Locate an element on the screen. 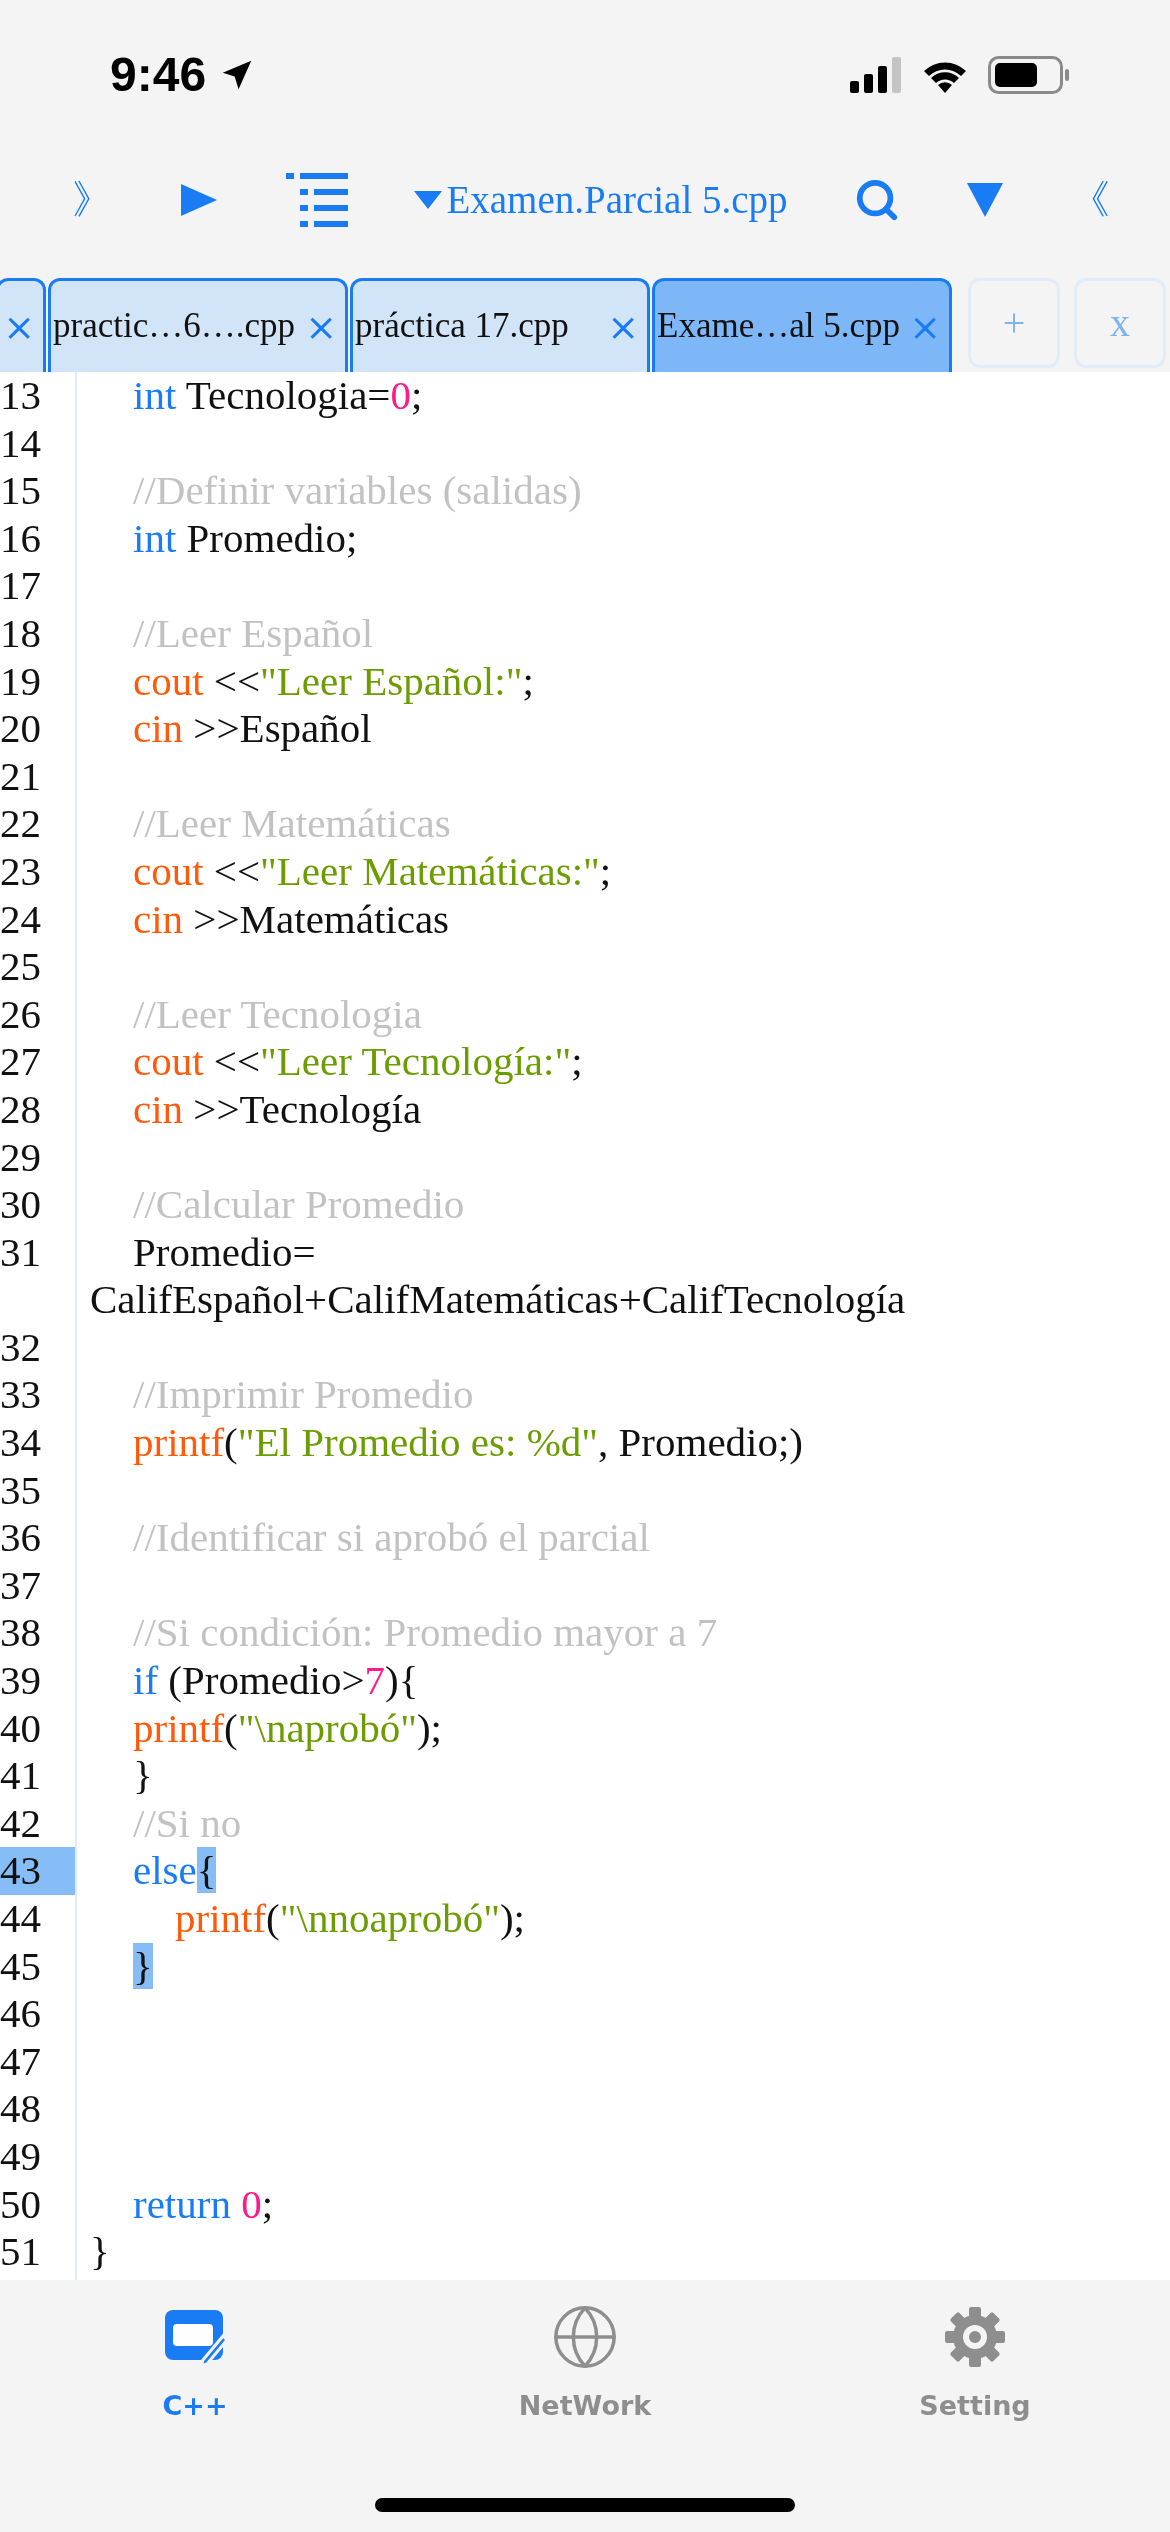  code-line: //Imprimir Promedio is located at coordinates (303, 1395).